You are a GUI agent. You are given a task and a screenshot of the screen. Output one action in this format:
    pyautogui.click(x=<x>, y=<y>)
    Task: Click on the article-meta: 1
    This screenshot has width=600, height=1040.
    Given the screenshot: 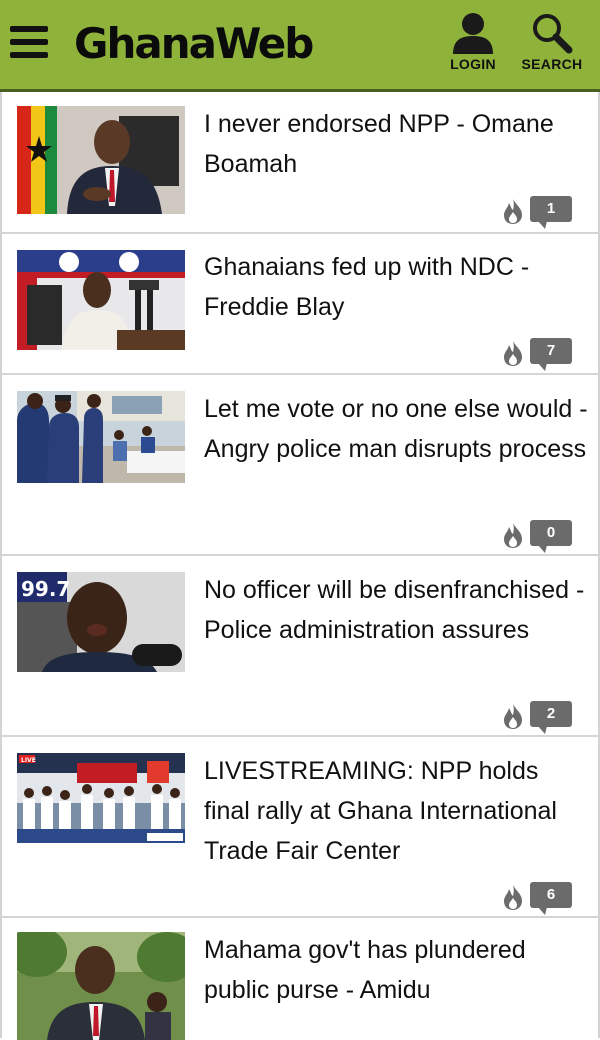 What is the action you would take?
    pyautogui.click(x=542, y=213)
    